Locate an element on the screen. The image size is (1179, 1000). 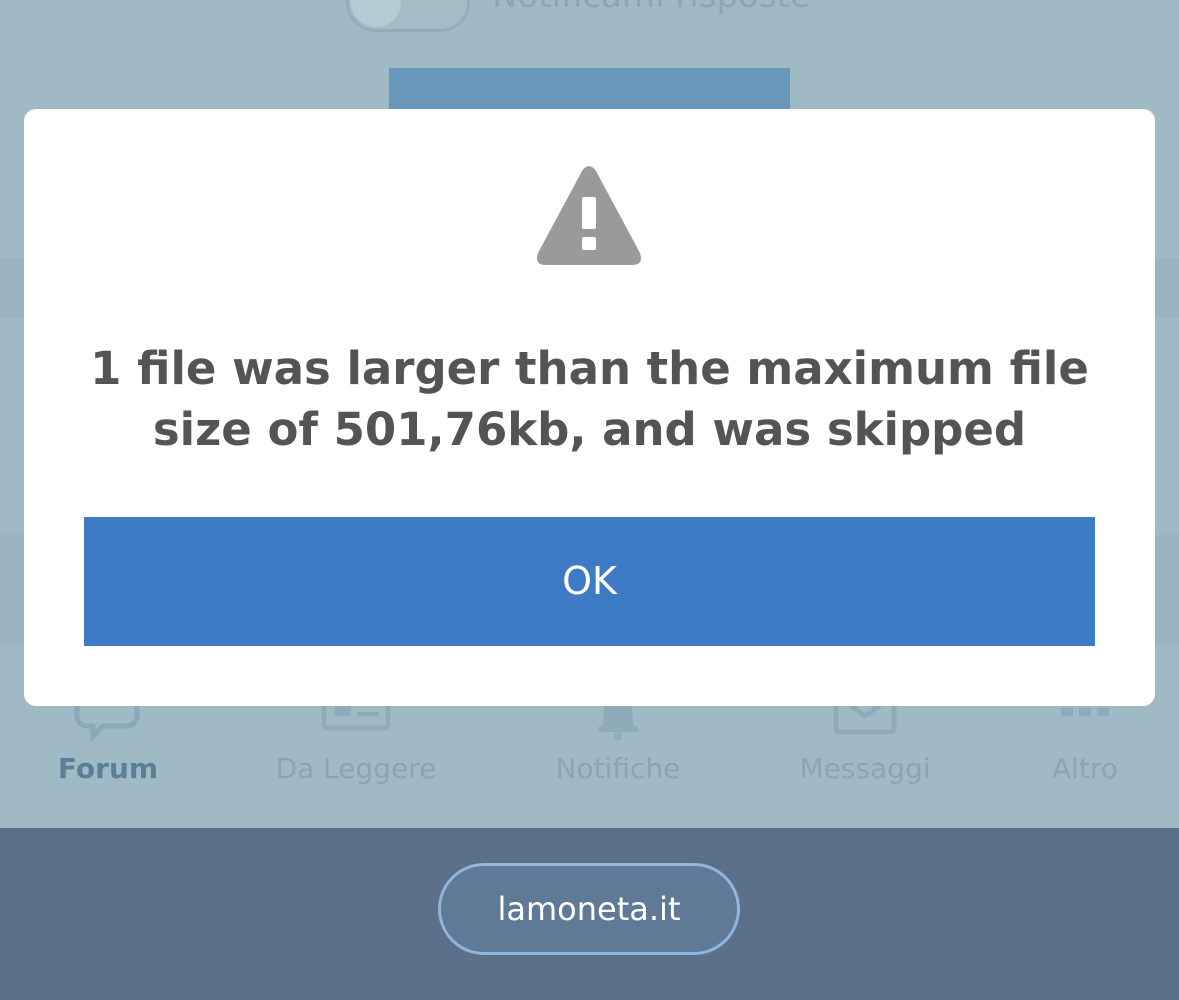
tab-label: Altro is located at coordinates (1085, 768).